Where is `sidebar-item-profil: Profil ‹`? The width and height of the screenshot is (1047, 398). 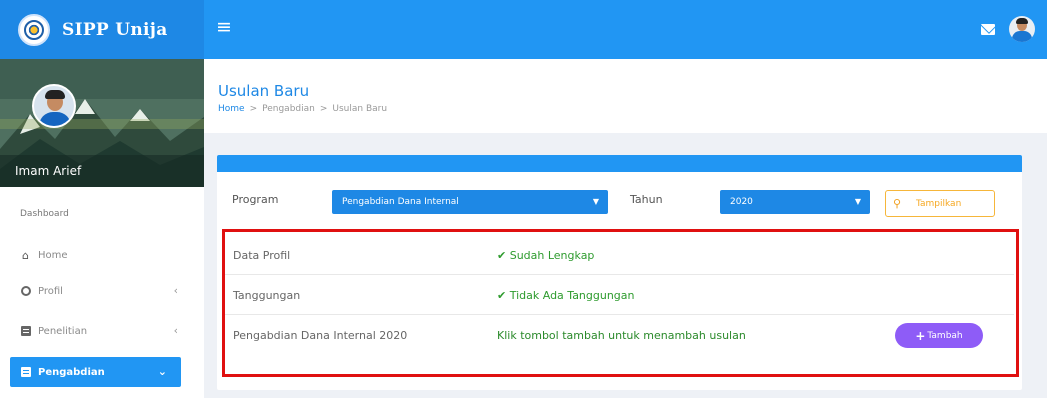
sidebar-item-profil: Profil ‹ is located at coordinates (102, 291).